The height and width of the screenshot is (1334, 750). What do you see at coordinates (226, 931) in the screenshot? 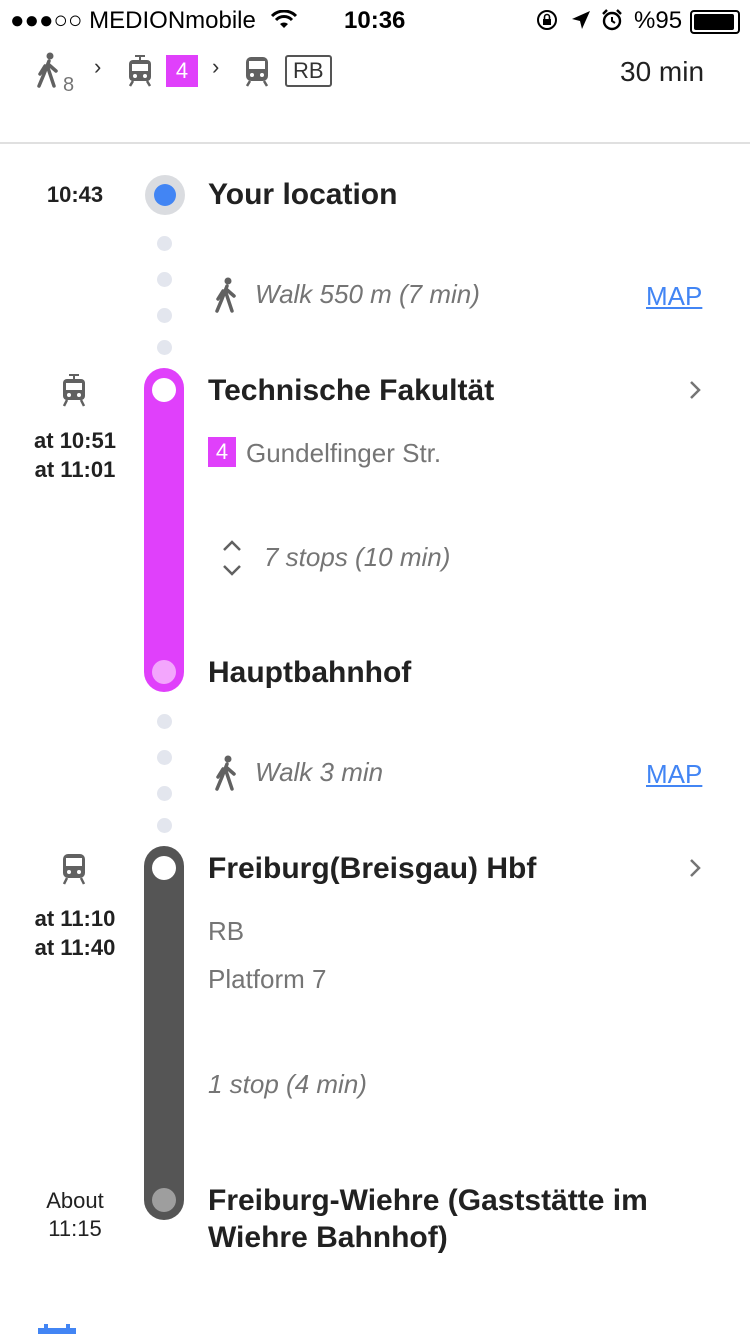
I see `train-line-name: RB` at bounding box center [226, 931].